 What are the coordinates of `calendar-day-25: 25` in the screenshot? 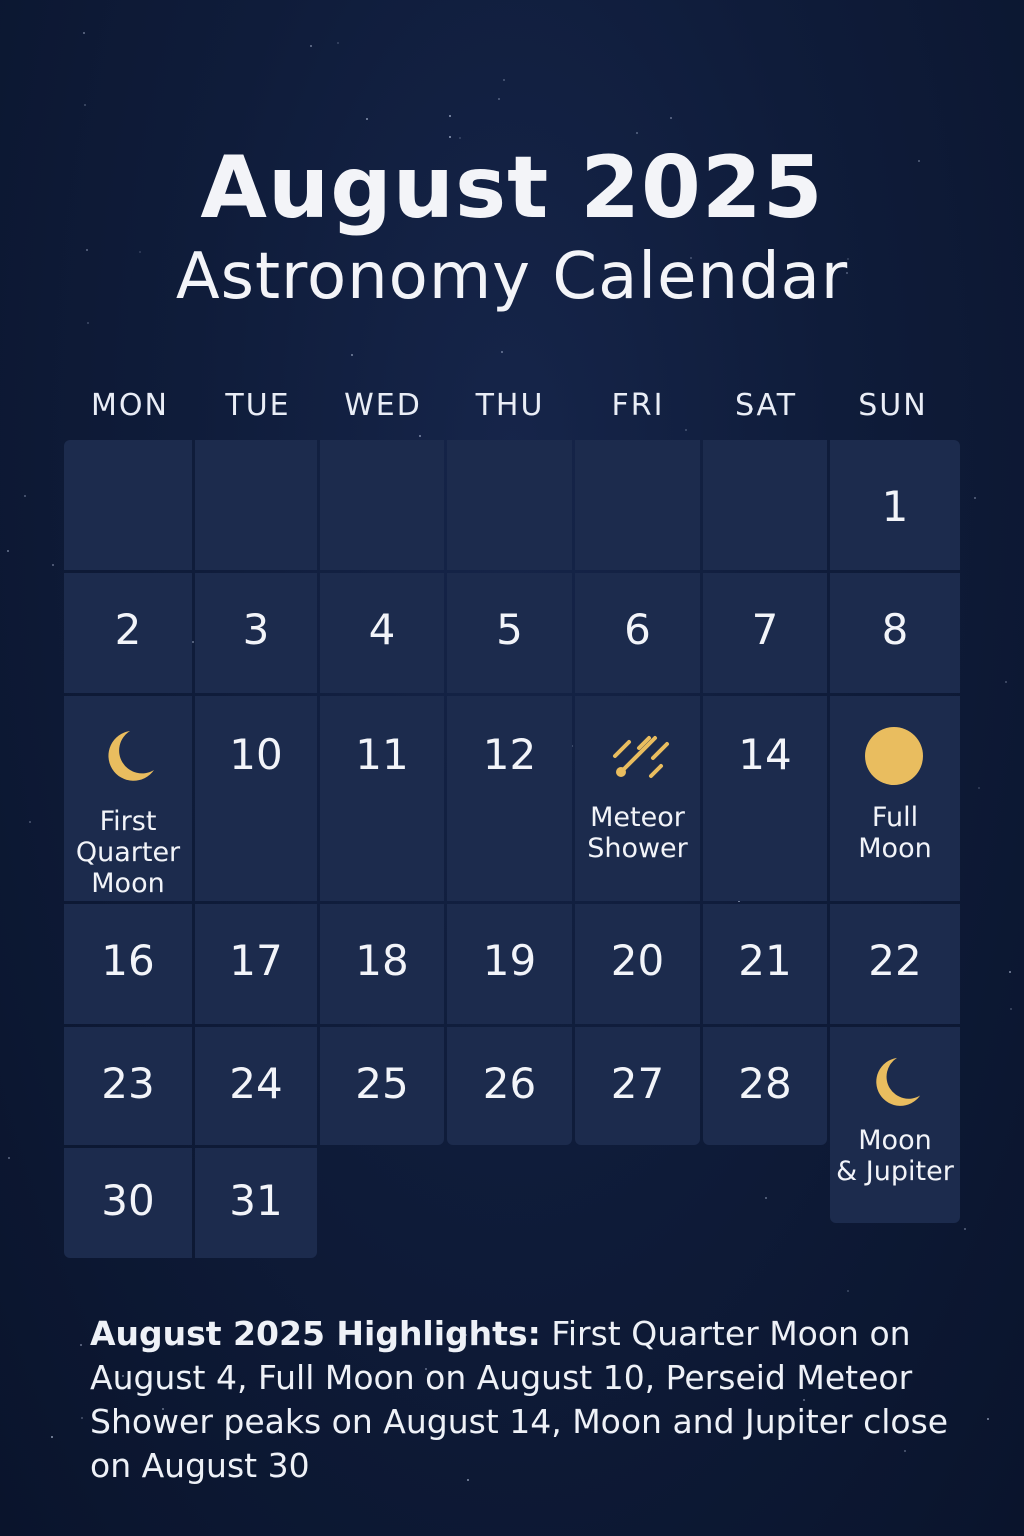 It's located at (382, 1086).